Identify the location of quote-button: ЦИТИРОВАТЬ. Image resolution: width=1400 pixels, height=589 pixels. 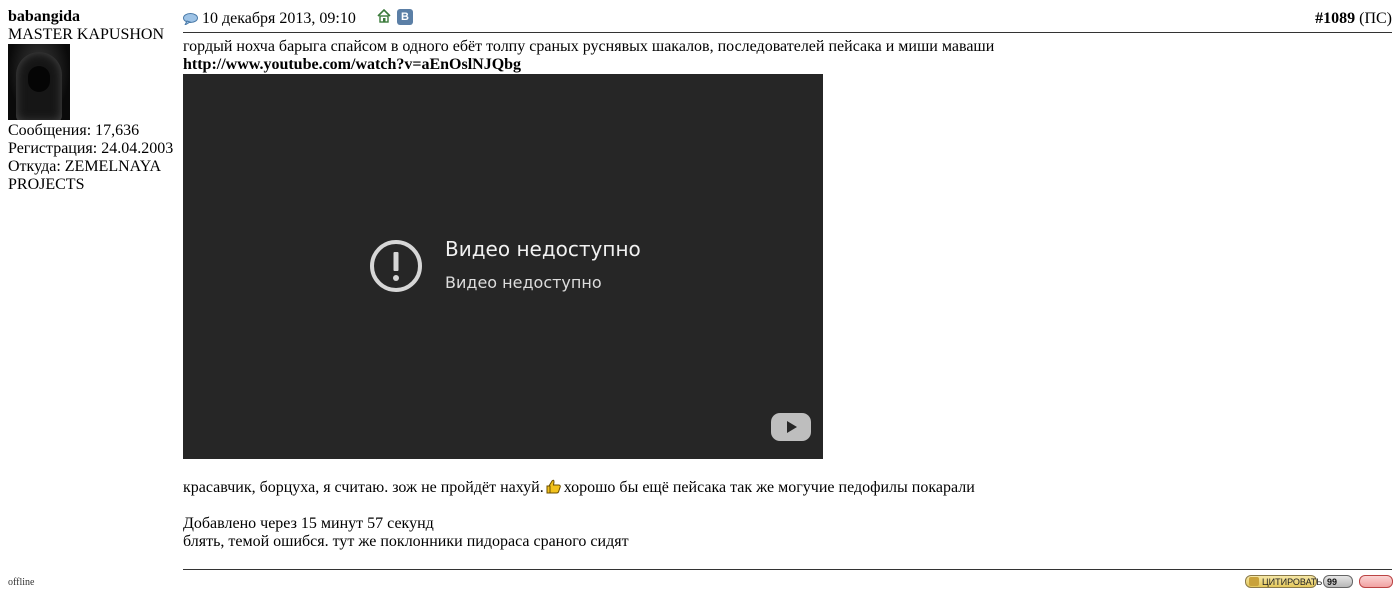
(1283, 581).